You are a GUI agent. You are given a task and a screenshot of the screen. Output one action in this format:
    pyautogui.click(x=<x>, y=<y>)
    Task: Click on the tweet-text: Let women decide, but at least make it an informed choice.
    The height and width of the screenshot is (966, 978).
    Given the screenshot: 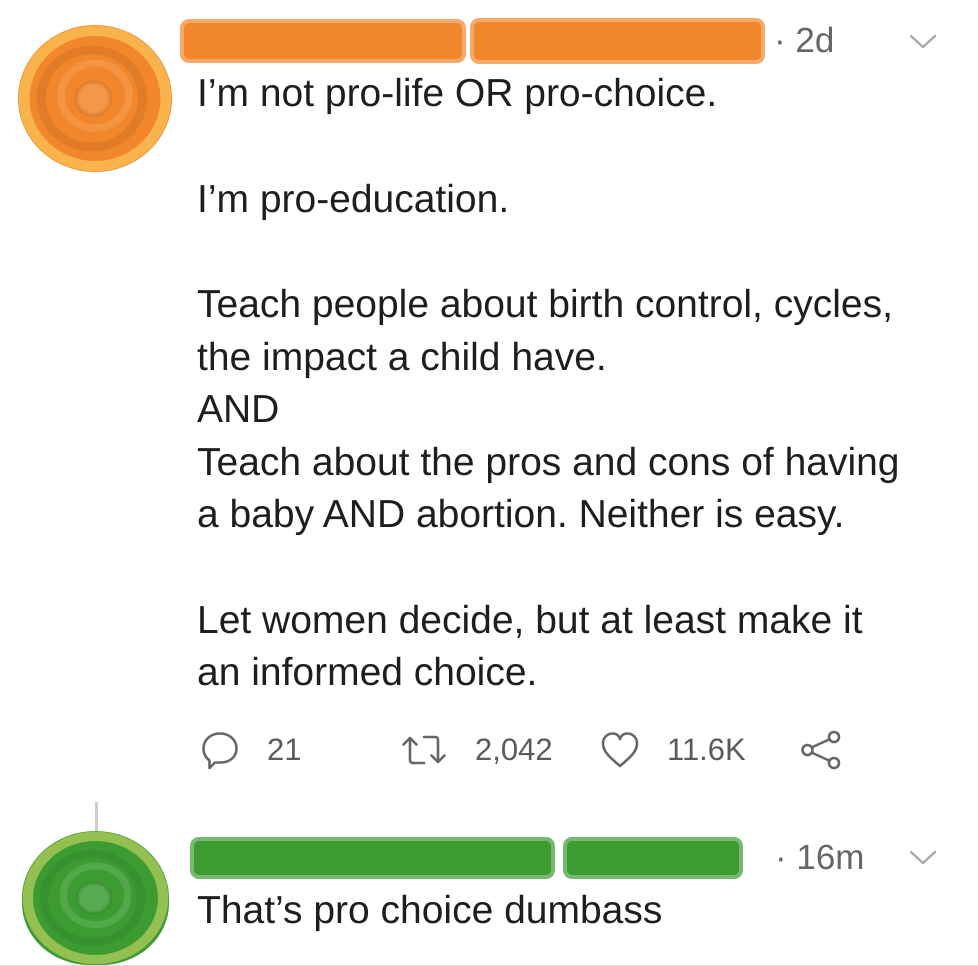 What is the action you would take?
    pyautogui.click(x=530, y=647)
    